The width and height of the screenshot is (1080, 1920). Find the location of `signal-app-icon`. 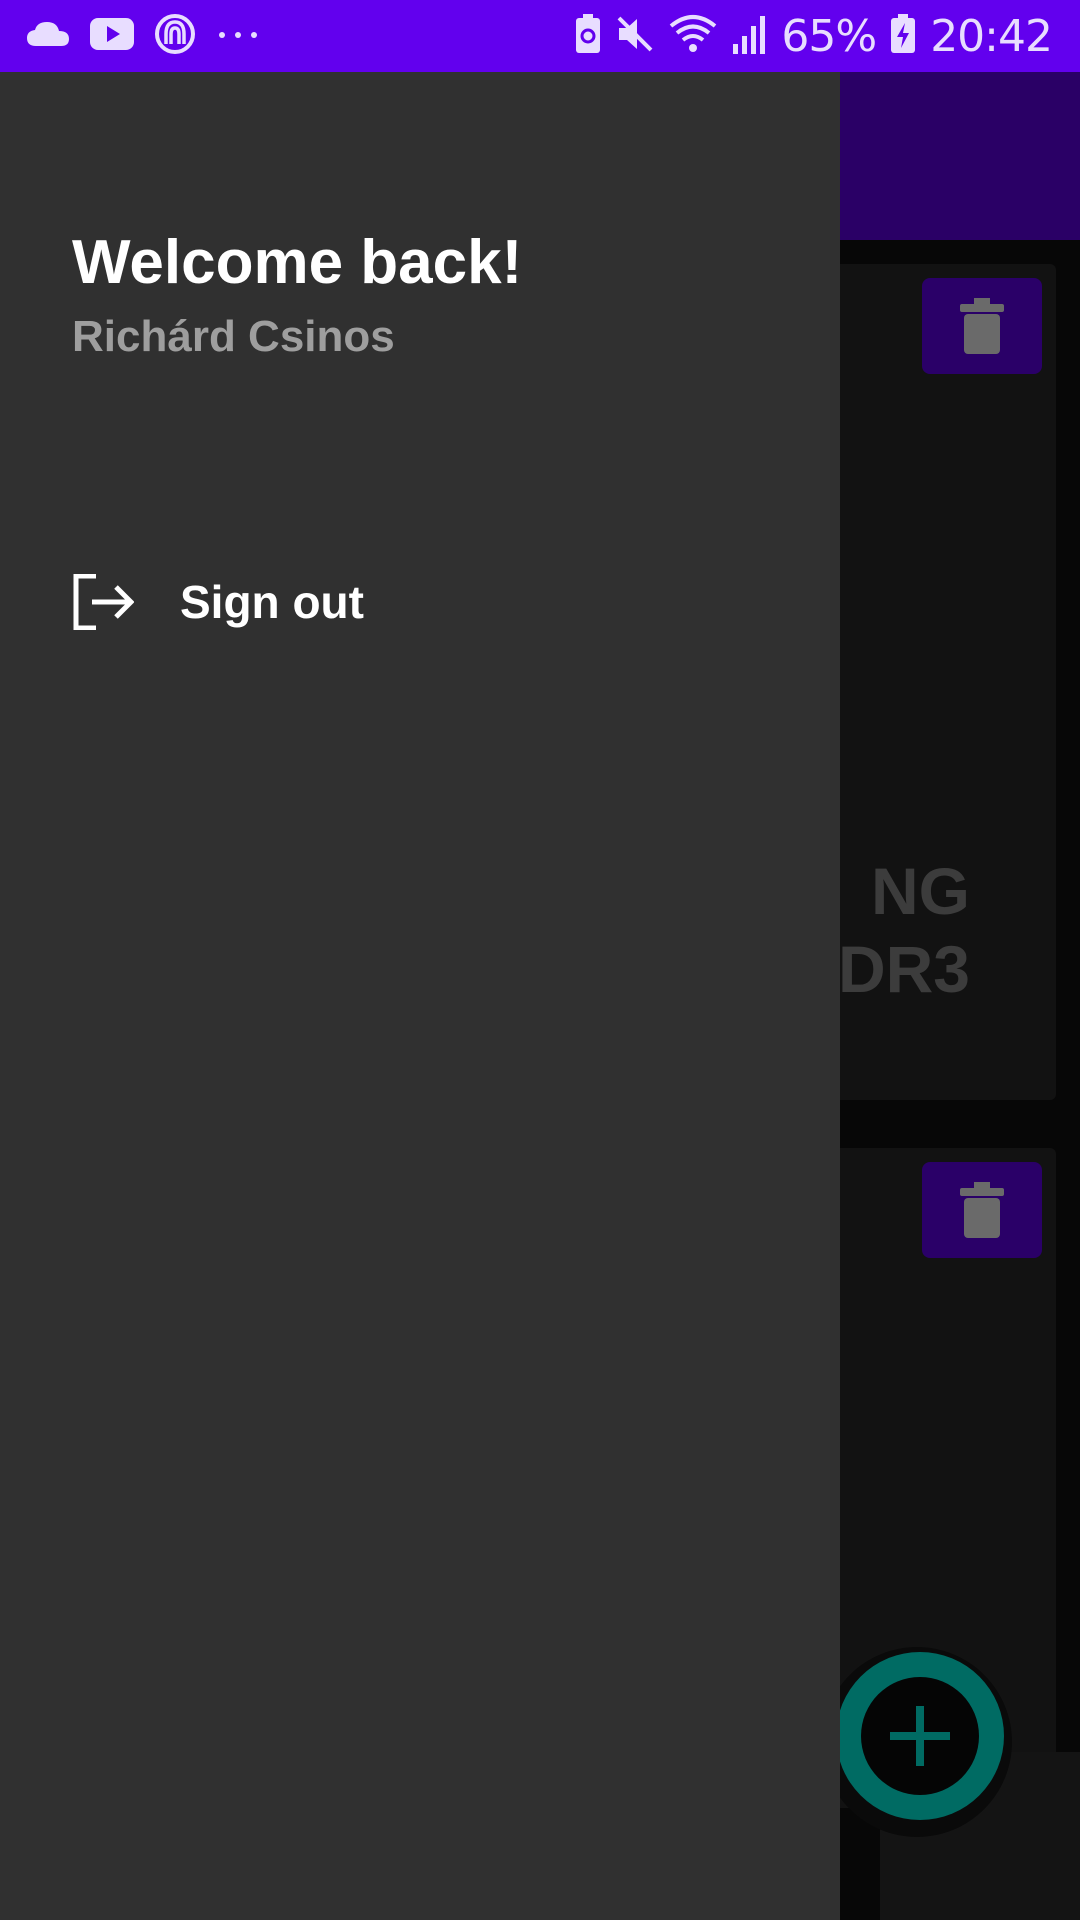

signal-app-icon is located at coordinates (175, 36).